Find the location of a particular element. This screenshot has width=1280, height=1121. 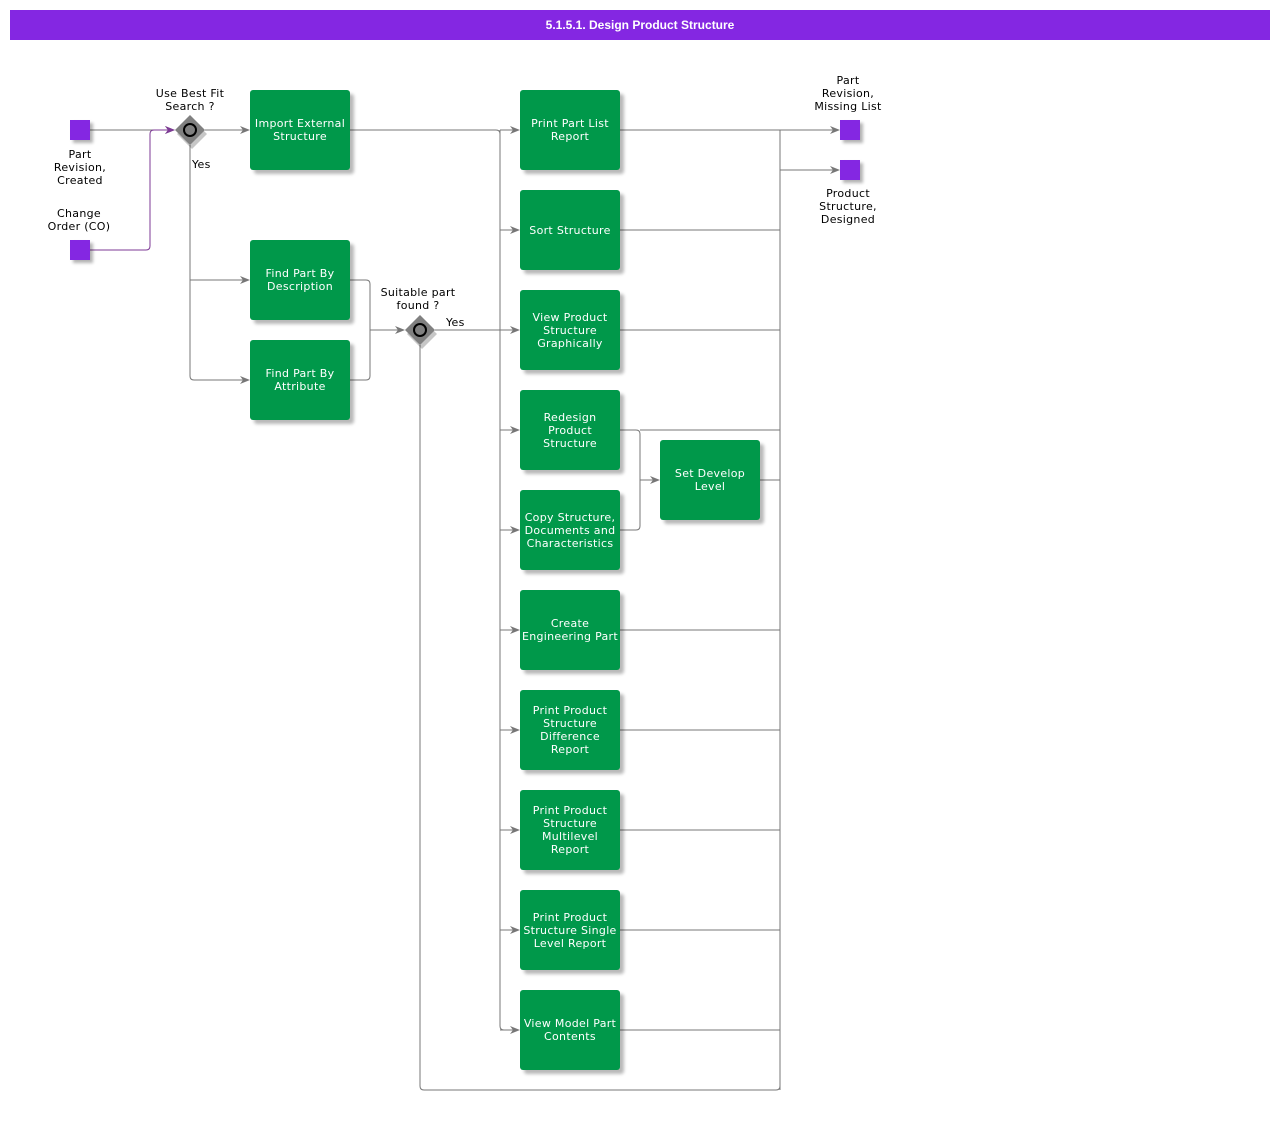

end-event-part-revision-missing-list is located at coordinates (850, 130).